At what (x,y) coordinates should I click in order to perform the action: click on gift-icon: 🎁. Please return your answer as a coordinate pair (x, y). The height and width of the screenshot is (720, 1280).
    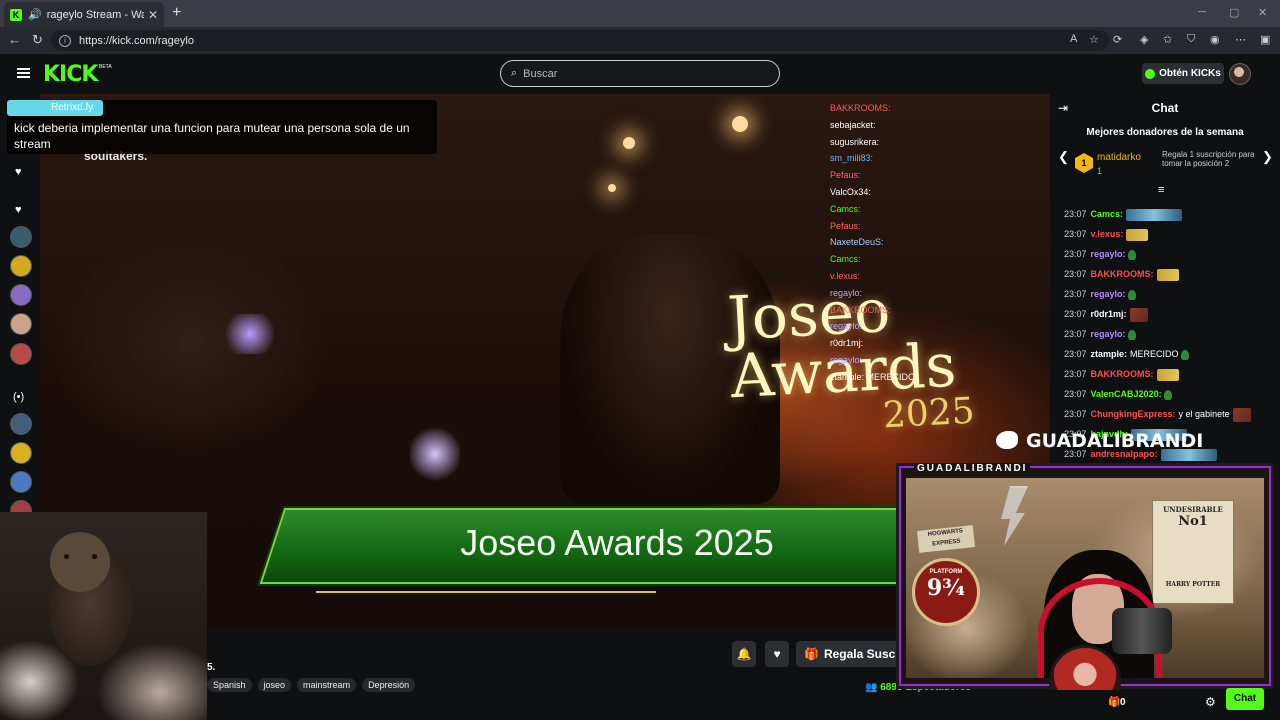
    Looking at the image, I should click on (1114, 702).